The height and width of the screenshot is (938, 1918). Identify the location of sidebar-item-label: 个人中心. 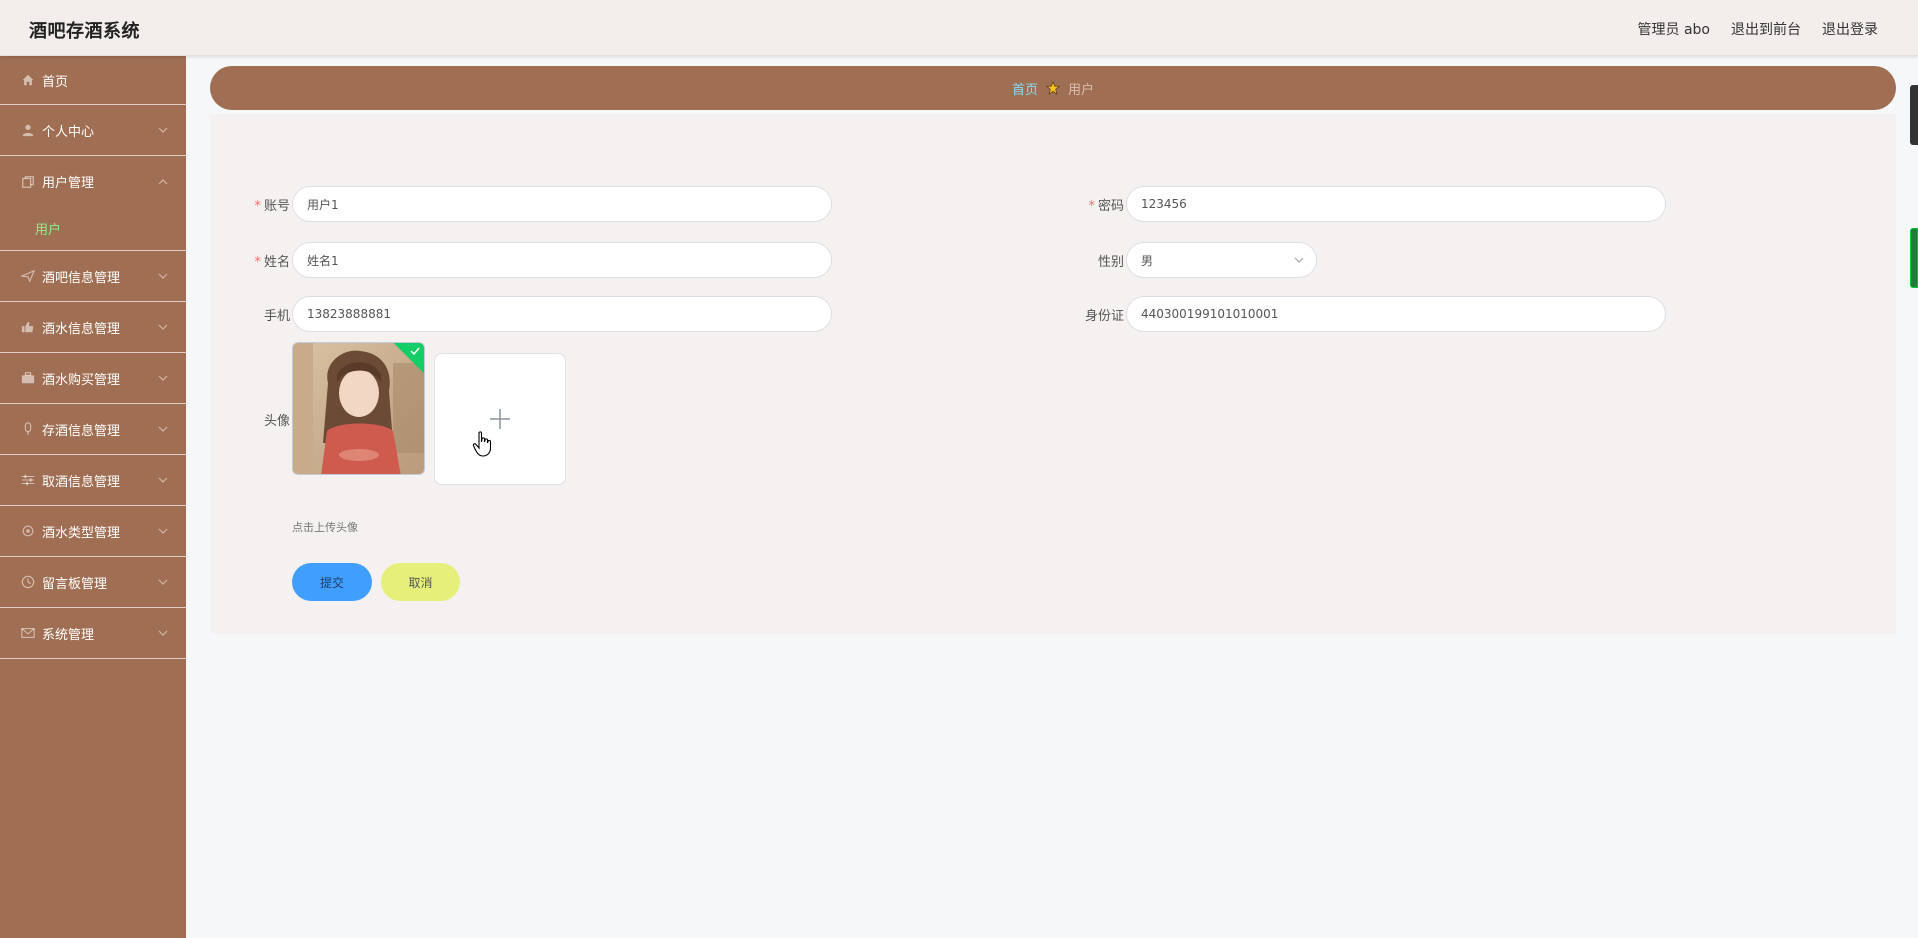
(68, 132).